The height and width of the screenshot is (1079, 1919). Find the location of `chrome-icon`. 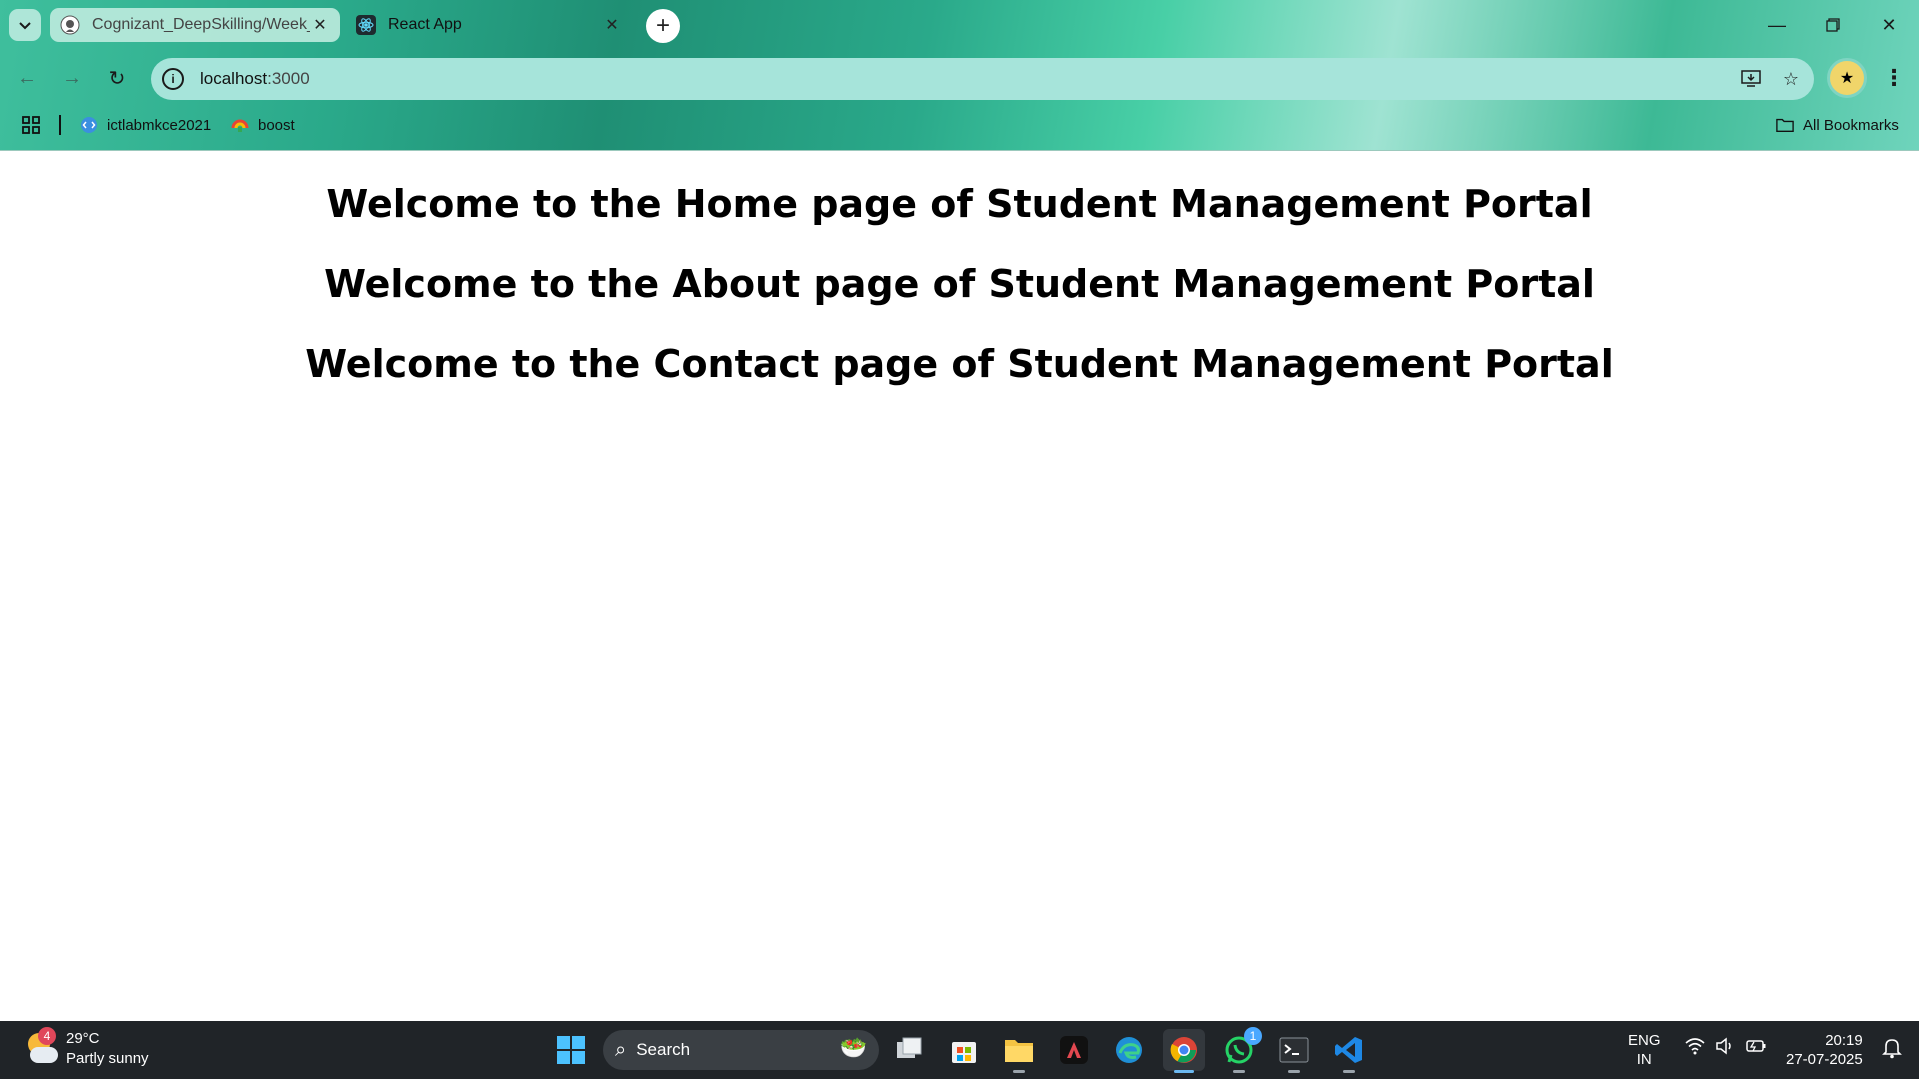

chrome-icon is located at coordinates (1183, 1050).